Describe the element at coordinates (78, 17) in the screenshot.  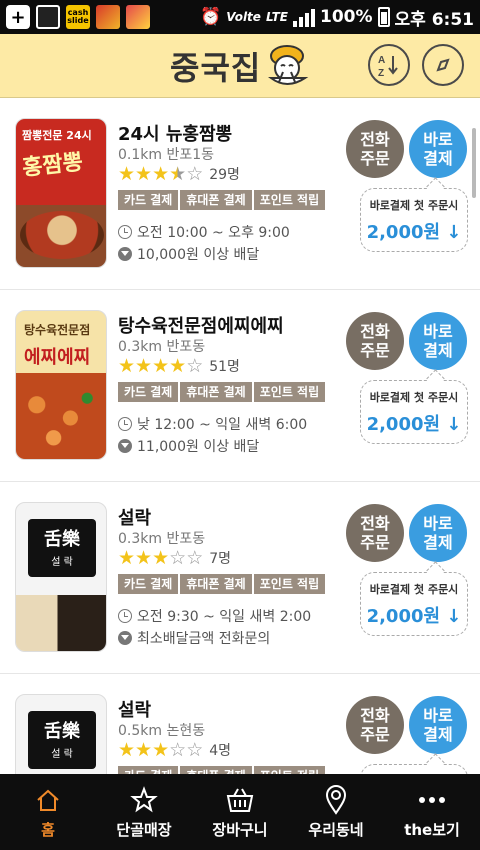
I see `cash-slide-icon: cash slide` at that location.